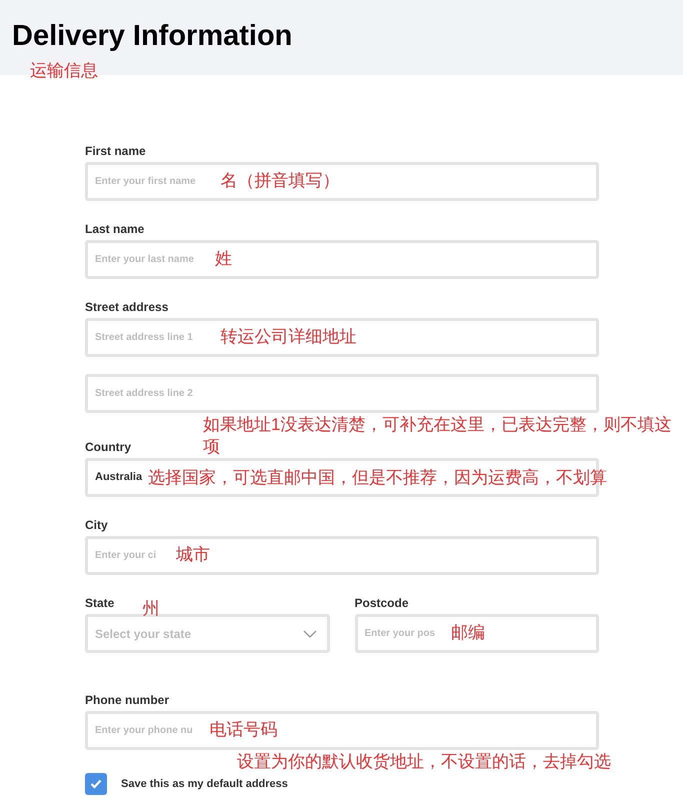 This screenshot has height=805, width=683. What do you see at coordinates (280, 181) in the screenshot?
I see `annotation: 名（拼音填写）` at bounding box center [280, 181].